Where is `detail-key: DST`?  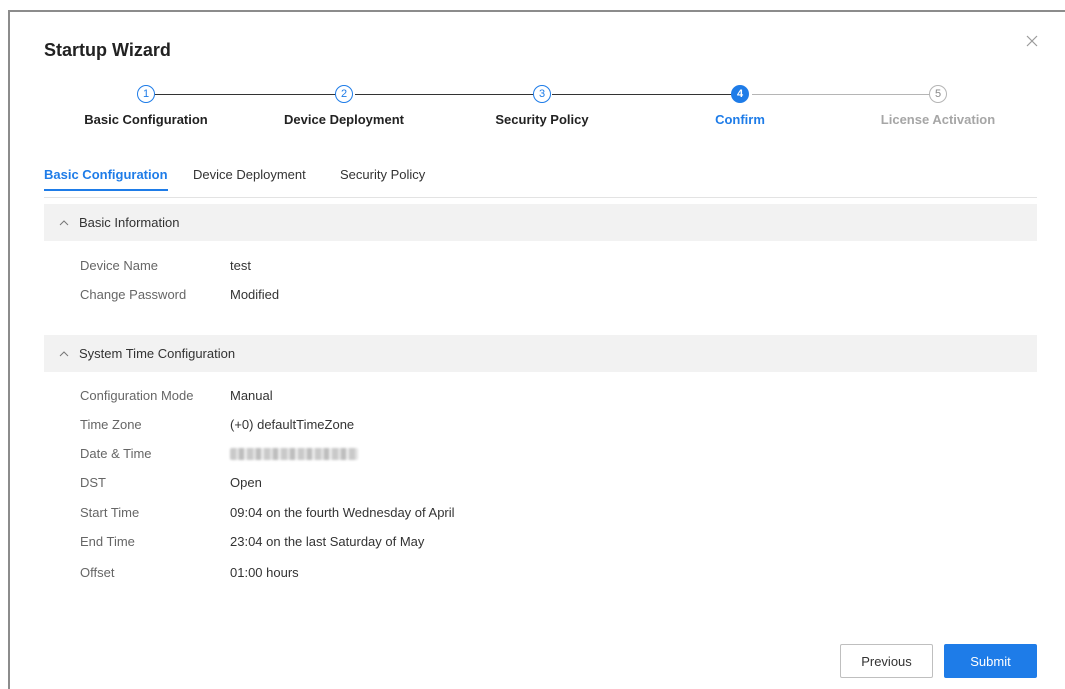 detail-key: DST is located at coordinates (93, 482).